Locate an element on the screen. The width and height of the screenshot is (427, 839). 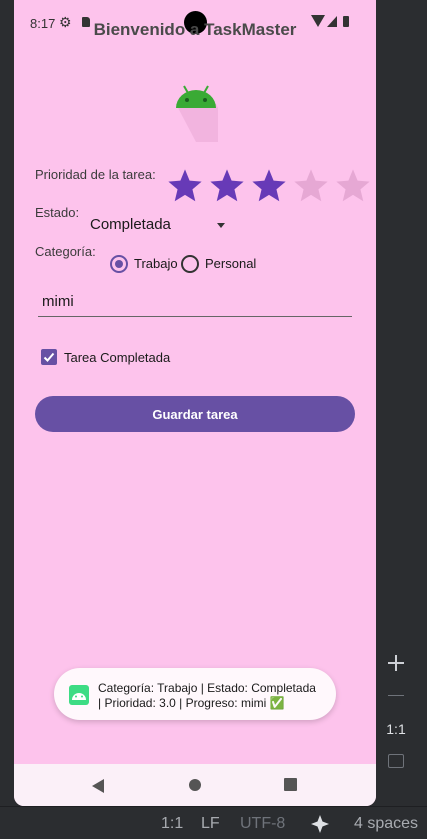
zoom-fit-button is located at coordinates (396, 762).